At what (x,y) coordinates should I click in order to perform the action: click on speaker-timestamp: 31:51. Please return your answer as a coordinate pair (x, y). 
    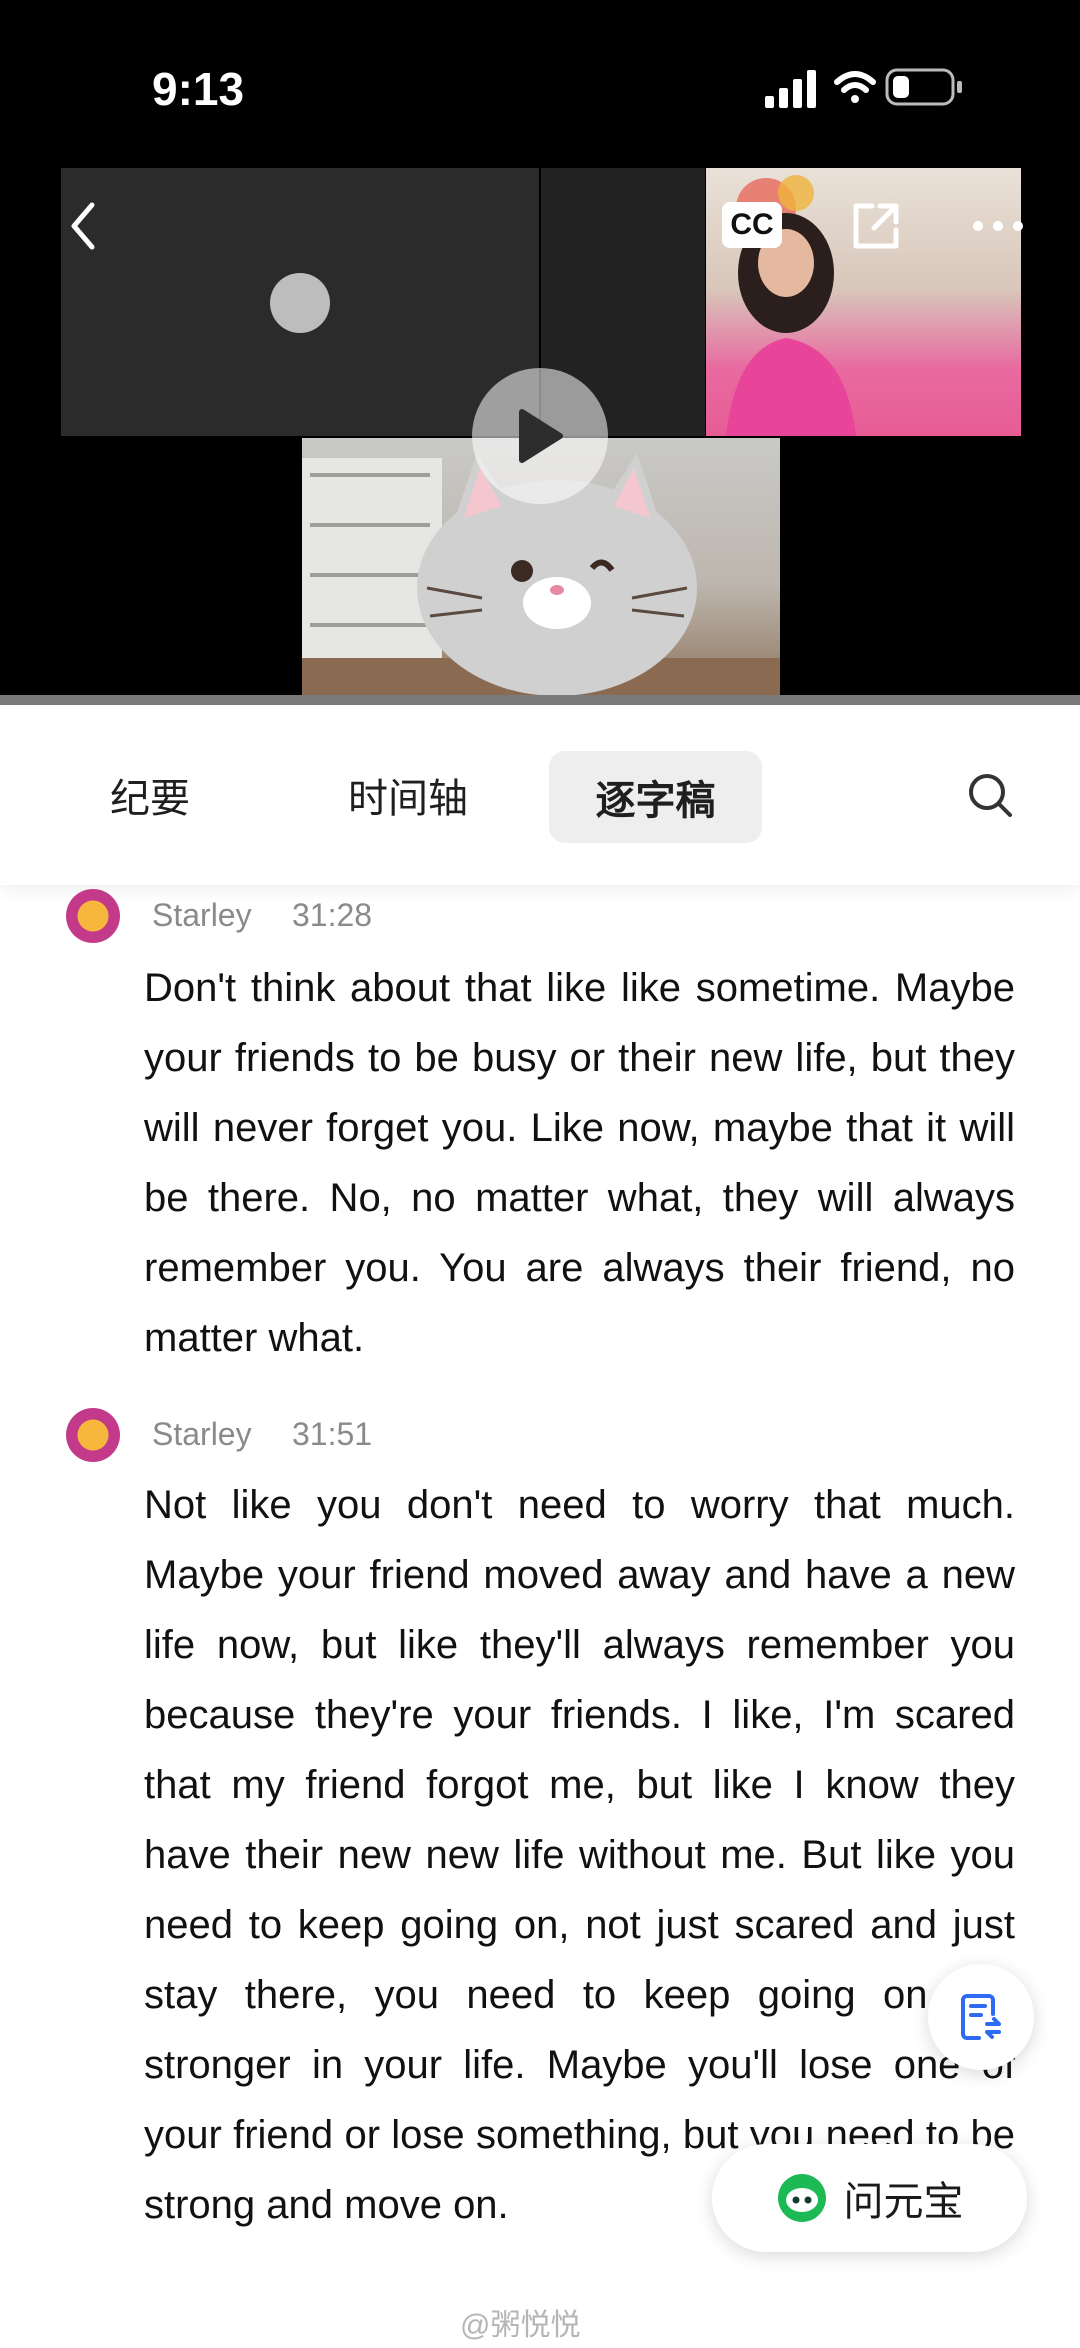
    Looking at the image, I should click on (332, 1434).